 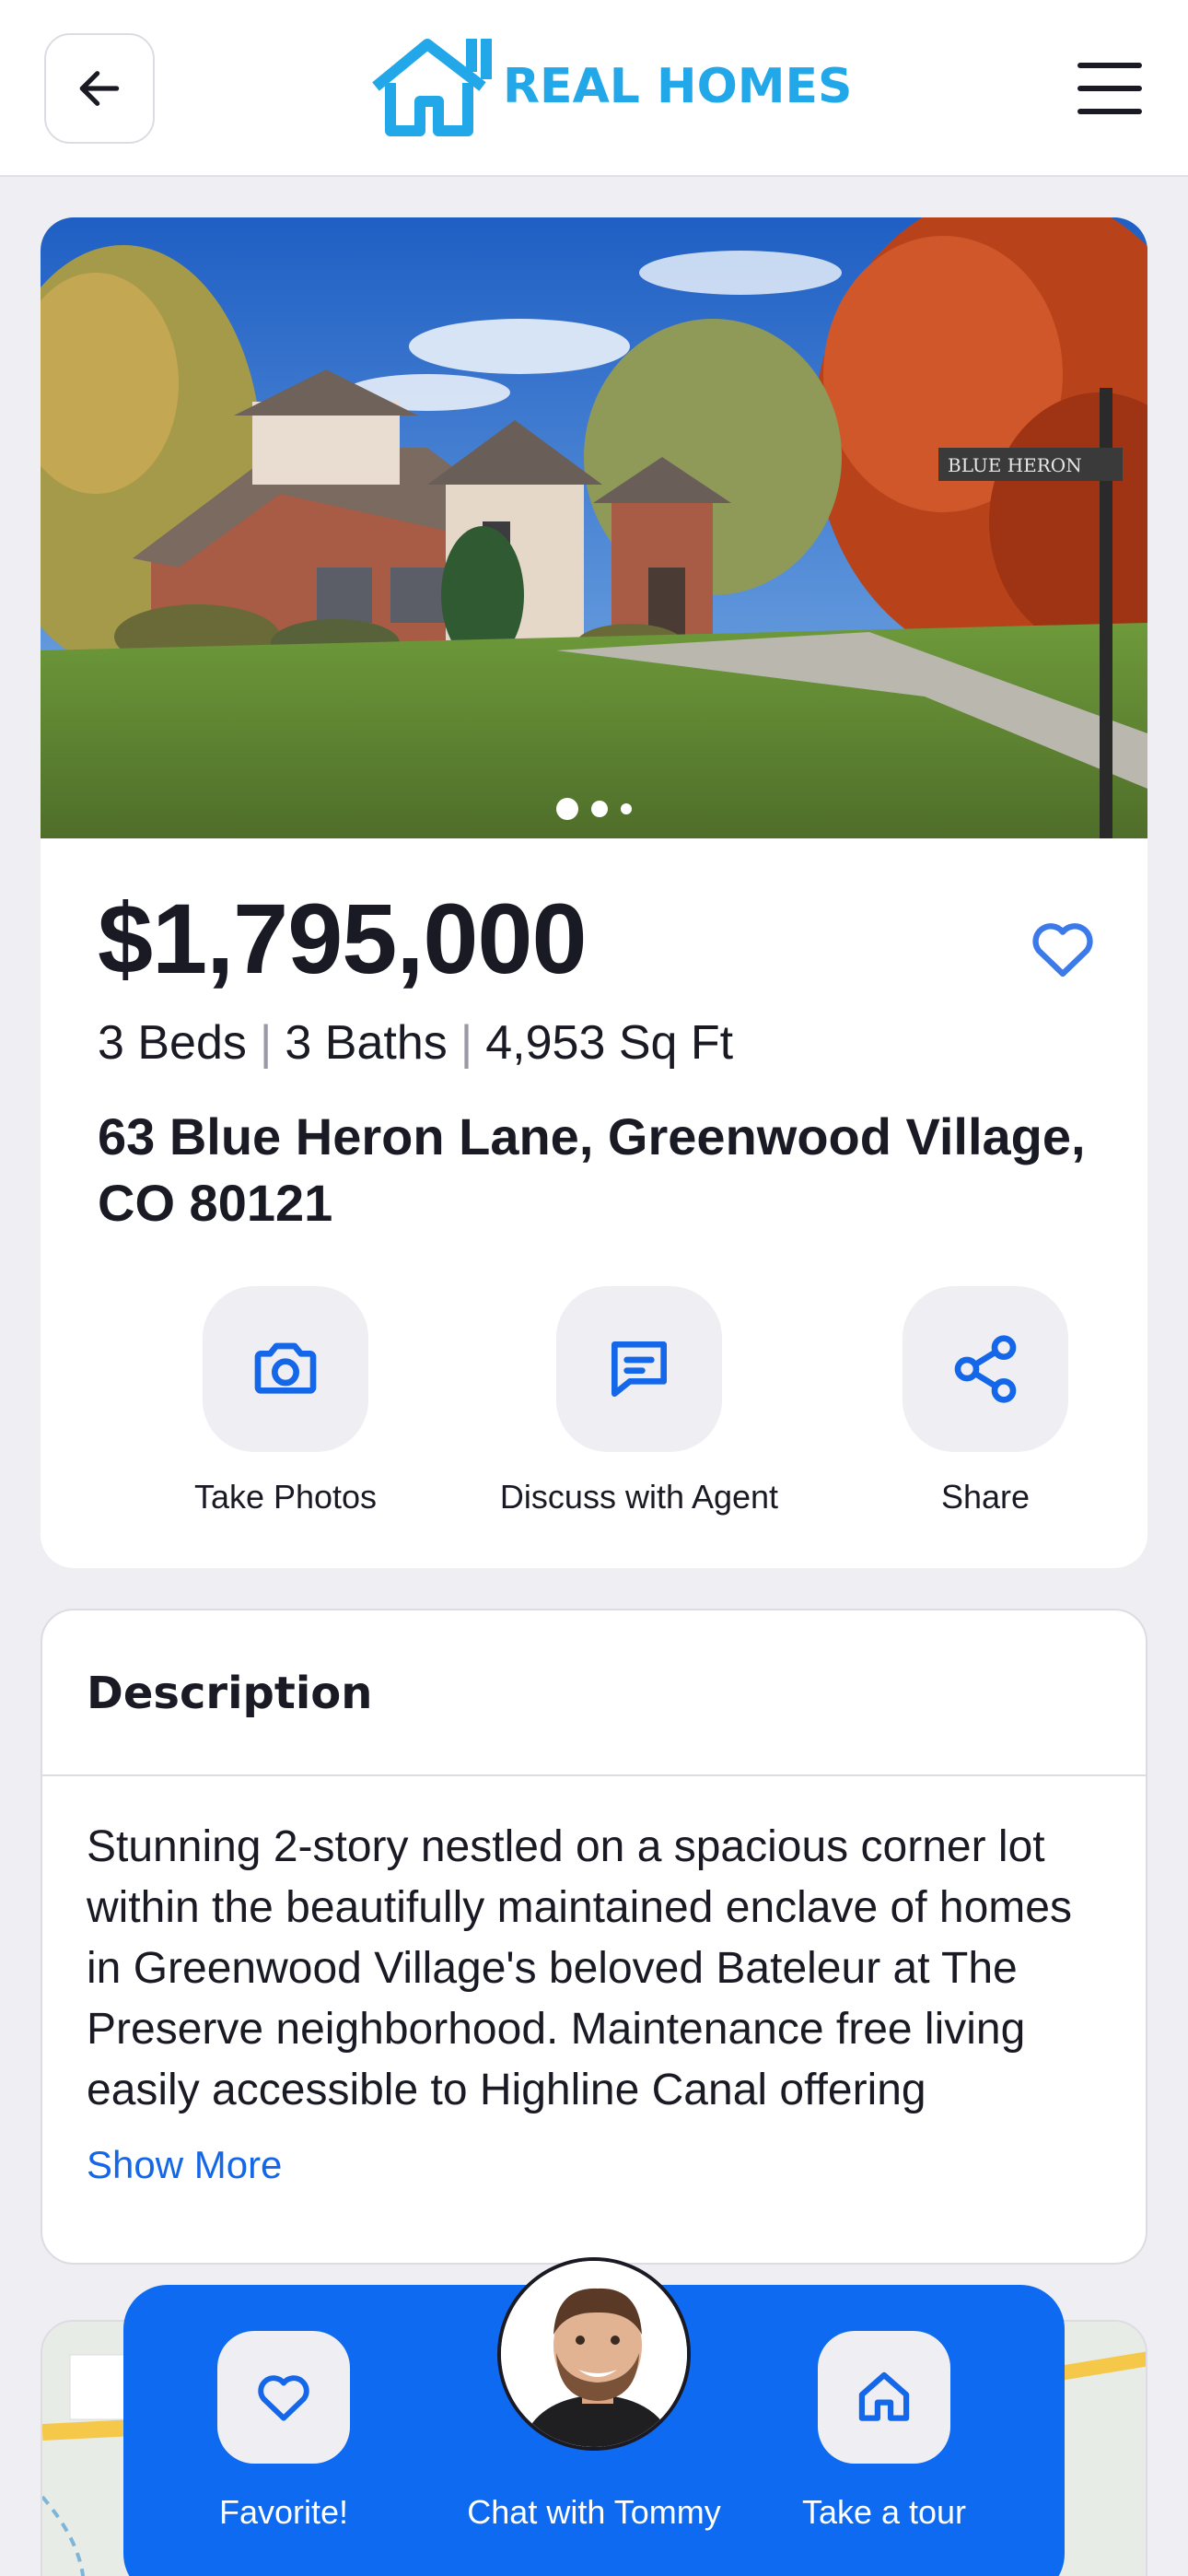 I want to click on favorite-action: Favorite!, so click(x=284, y=2431).